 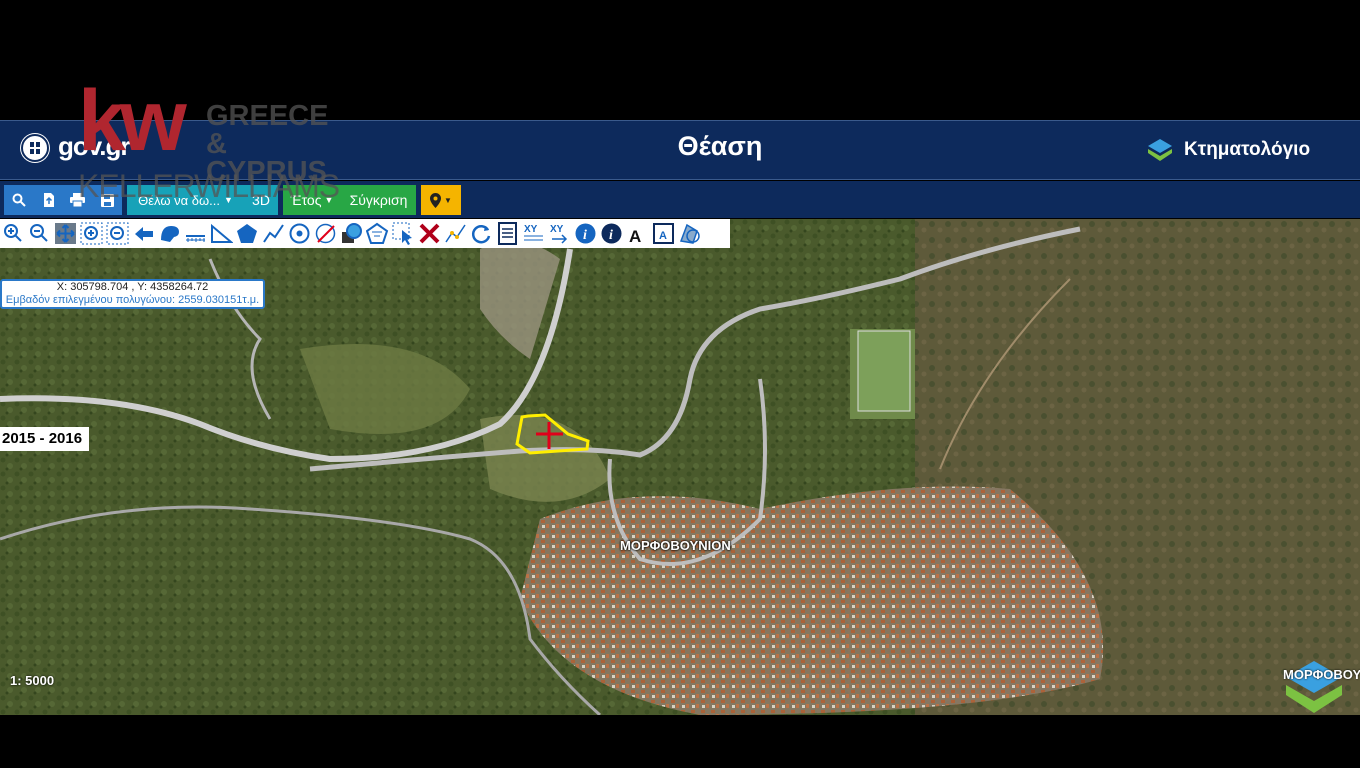 I want to click on measure-distance-icon, so click(x=195, y=238).